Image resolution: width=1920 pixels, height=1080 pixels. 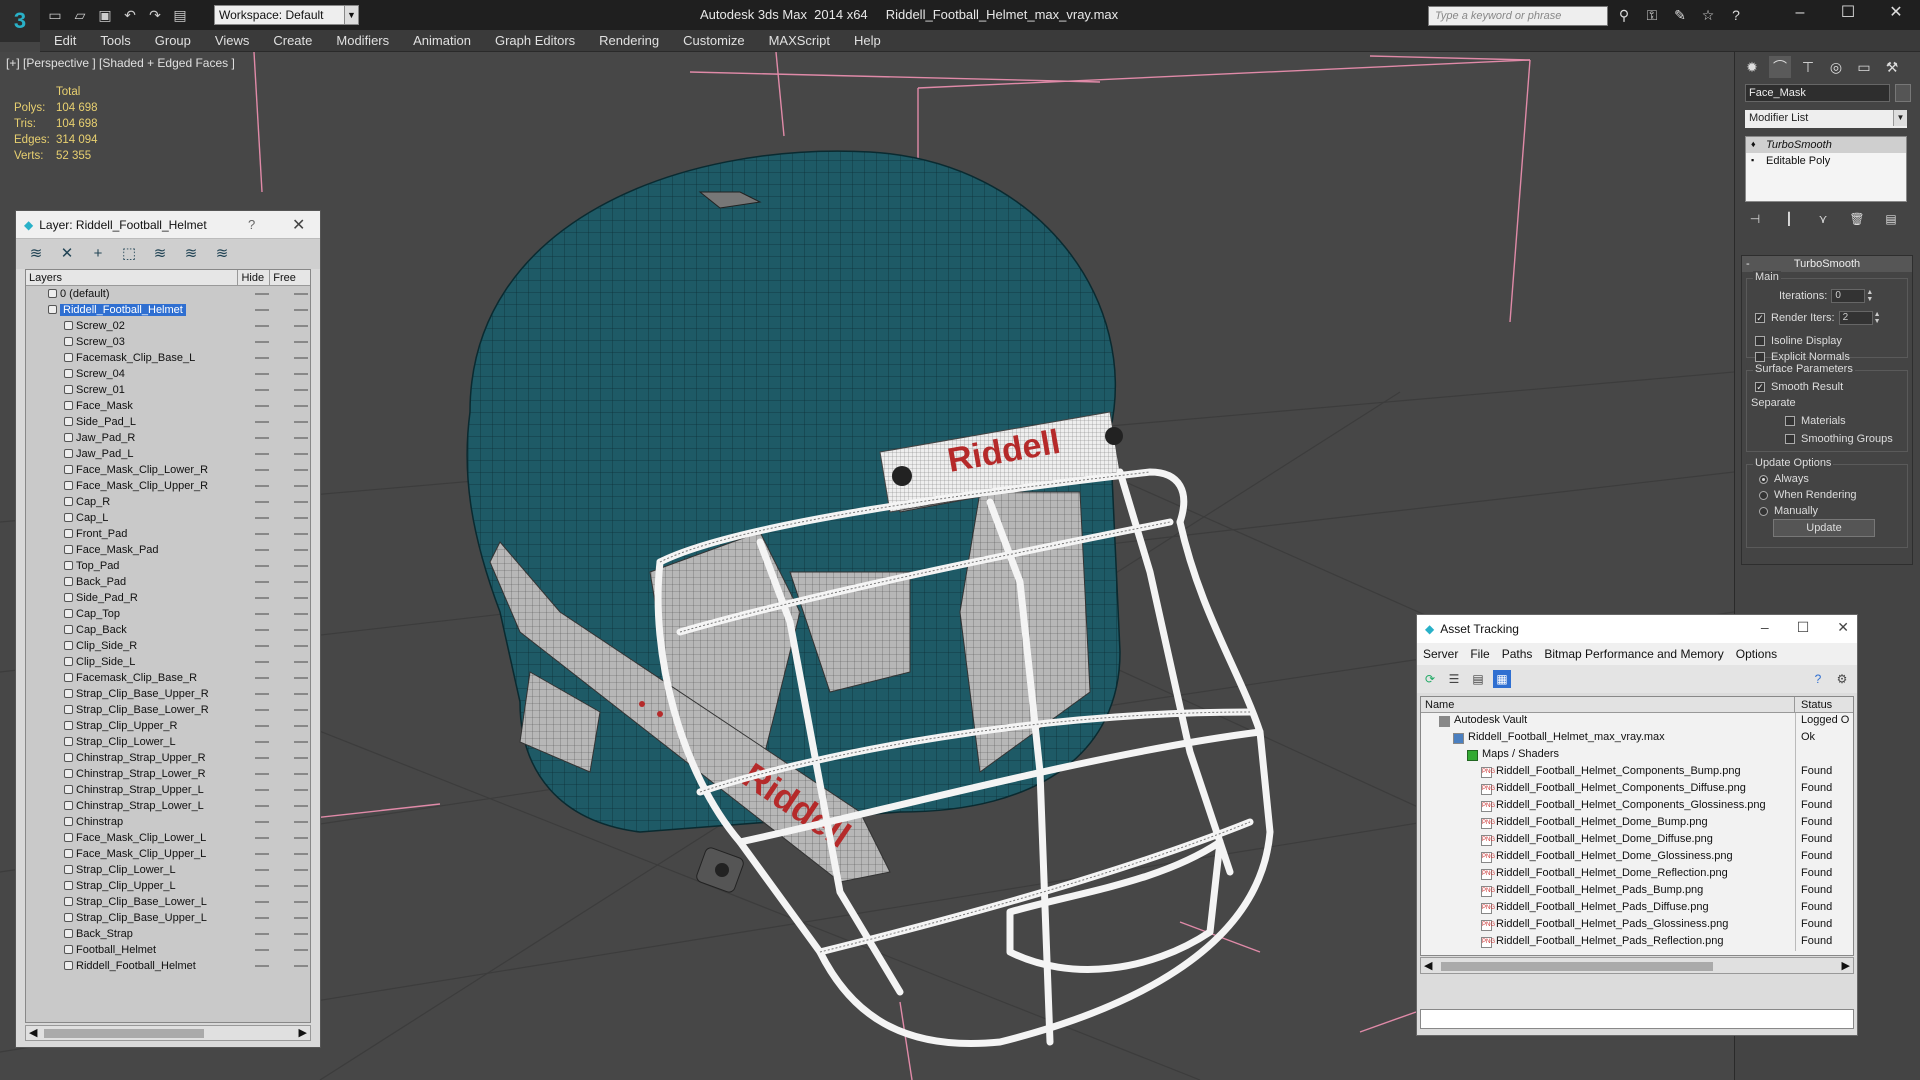 I want to click on utilities-tab-icon: ⚒, so click(x=1892, y=67).